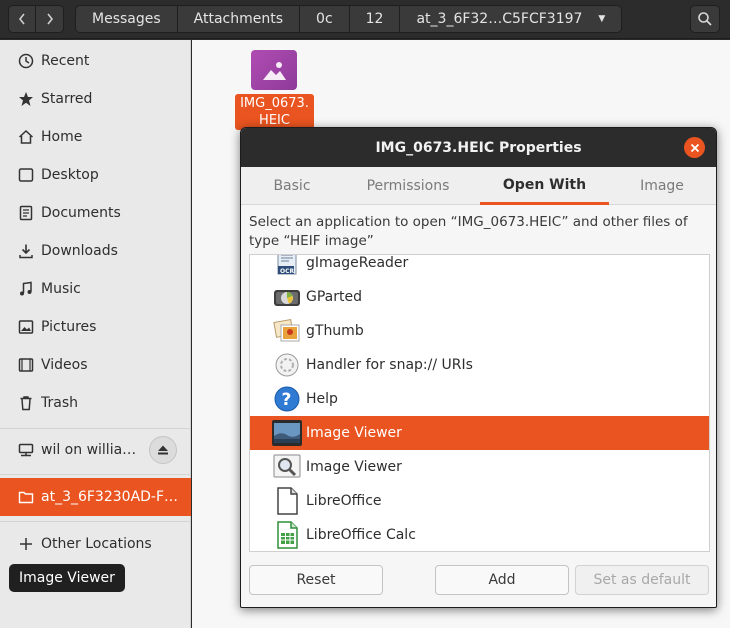 This screenshot has width=730, height=628. I want to click on sidebar-item-label: Home, so click(62, 137).